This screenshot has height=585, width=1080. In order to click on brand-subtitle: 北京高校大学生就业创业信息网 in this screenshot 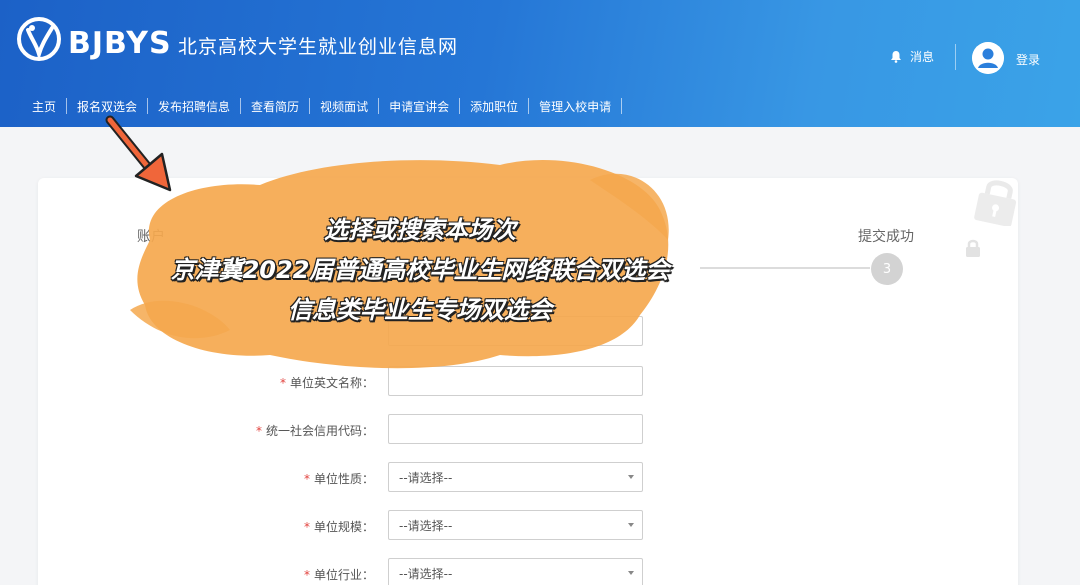, I will do `click(318, 47)`.